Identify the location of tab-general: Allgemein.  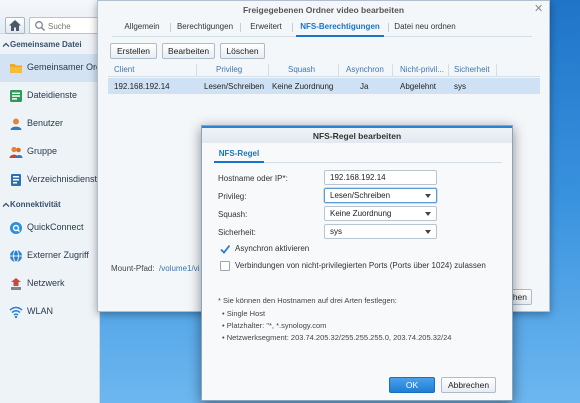
(142, 27).